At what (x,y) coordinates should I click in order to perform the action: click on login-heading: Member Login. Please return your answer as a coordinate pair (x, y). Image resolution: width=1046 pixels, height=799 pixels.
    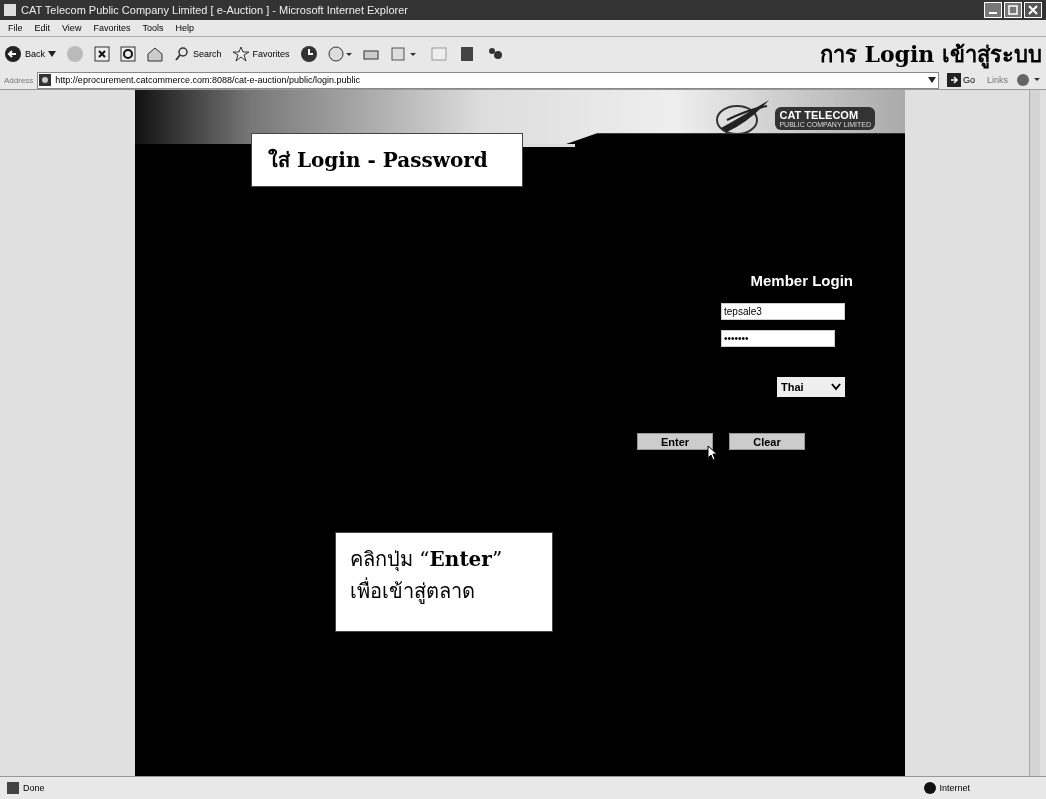
    Looking at the image, I should click on (801, 280).